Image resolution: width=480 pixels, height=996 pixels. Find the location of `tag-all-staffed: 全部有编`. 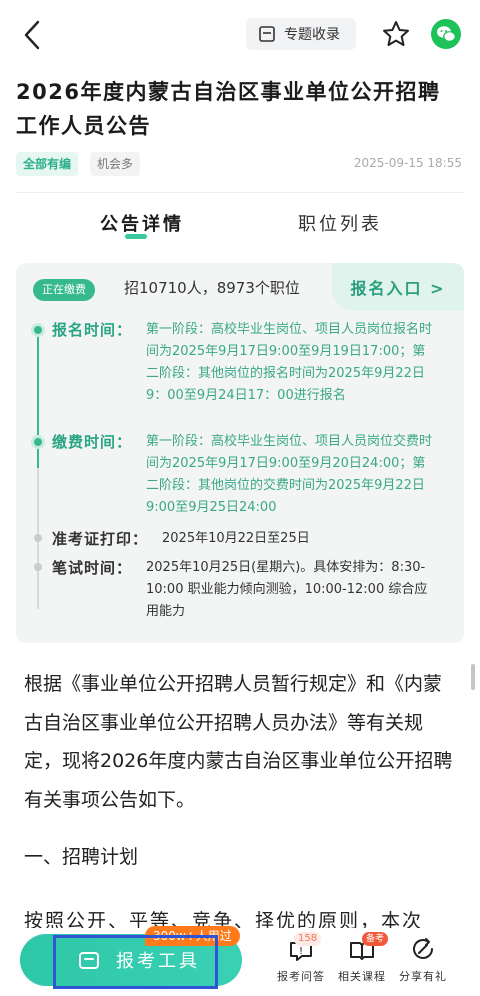

tag-all-staffed: 全部有编 is located at coordinates (47, 164).